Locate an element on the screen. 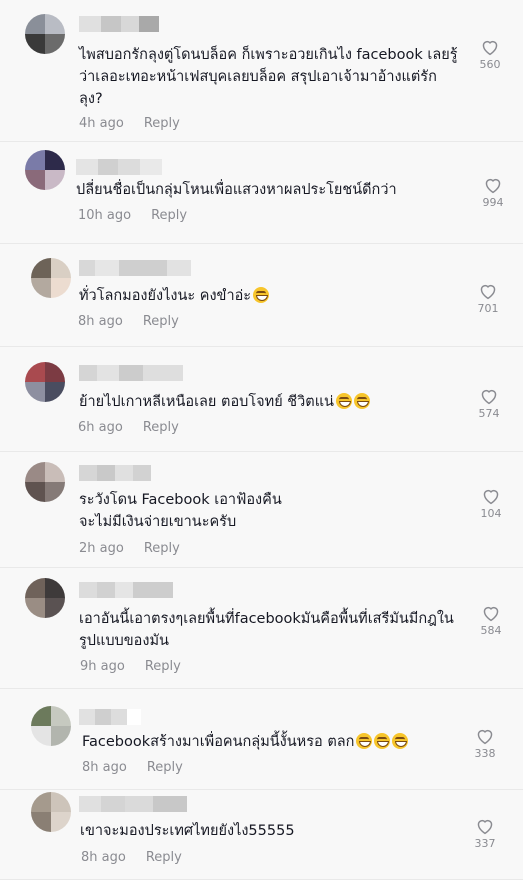 The image size is (523, 880). like-button: 338 is located at coordinates (485, 743).